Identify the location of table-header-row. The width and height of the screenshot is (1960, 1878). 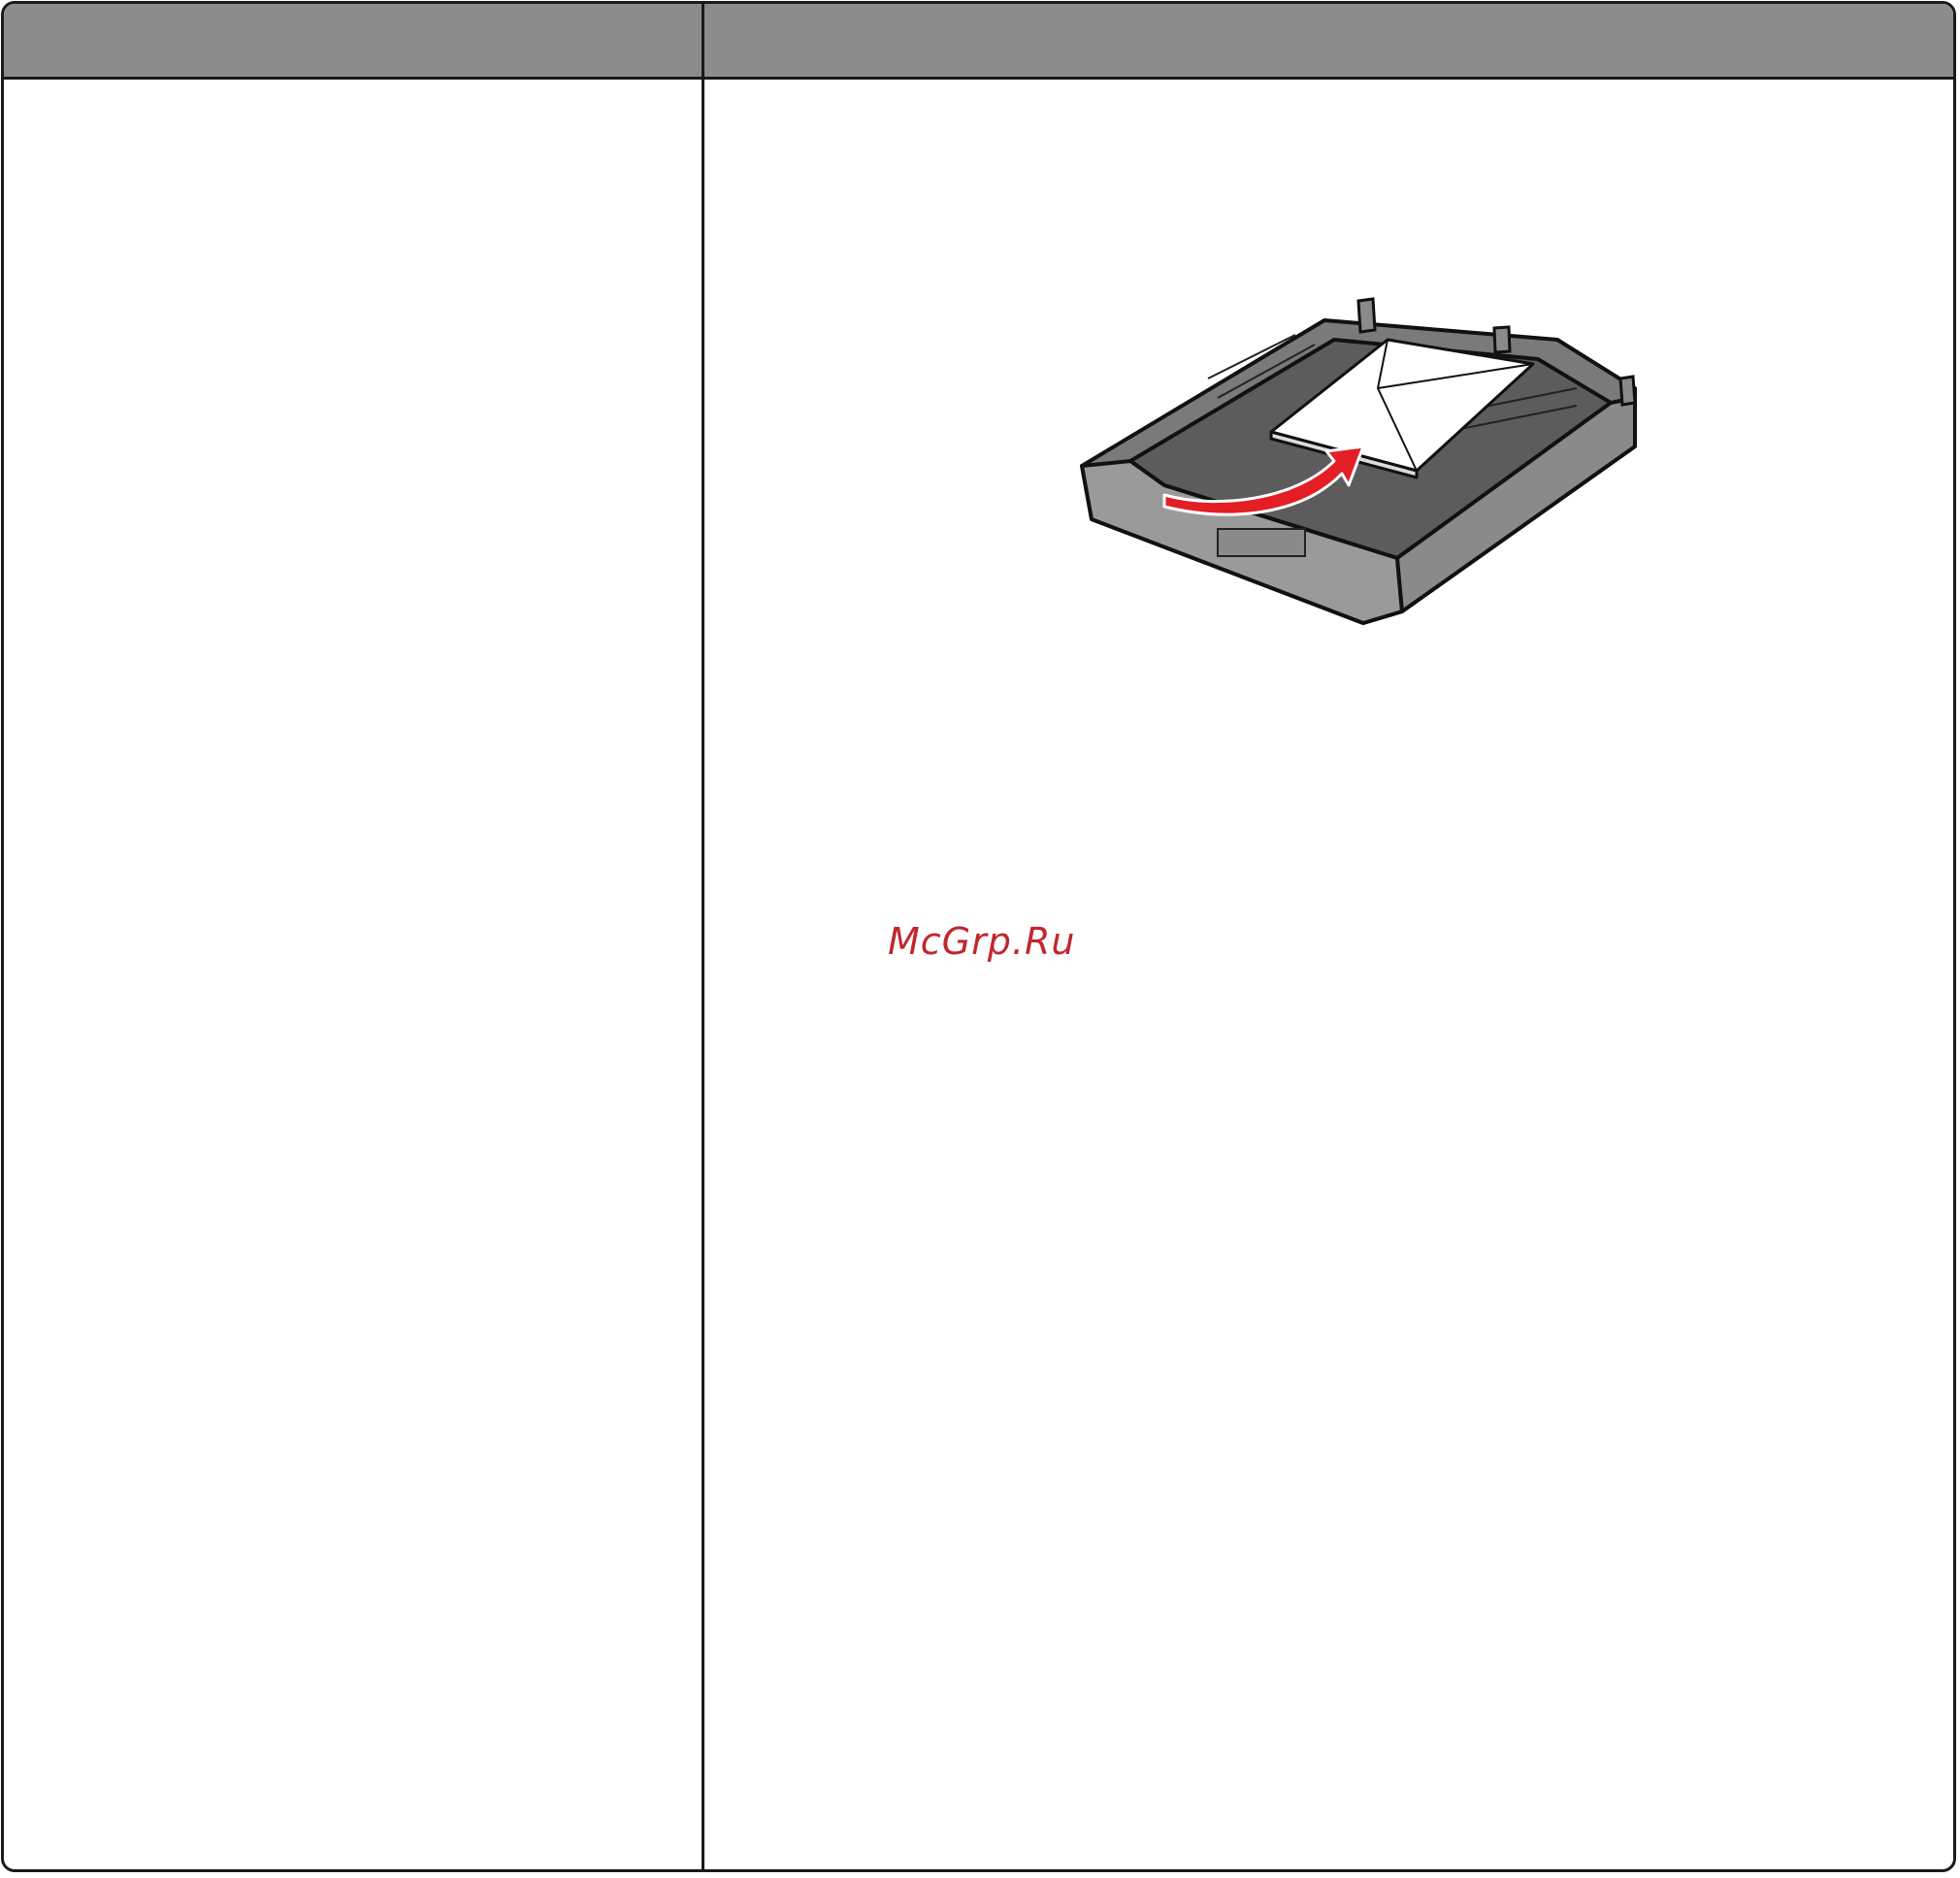
(978, 42).